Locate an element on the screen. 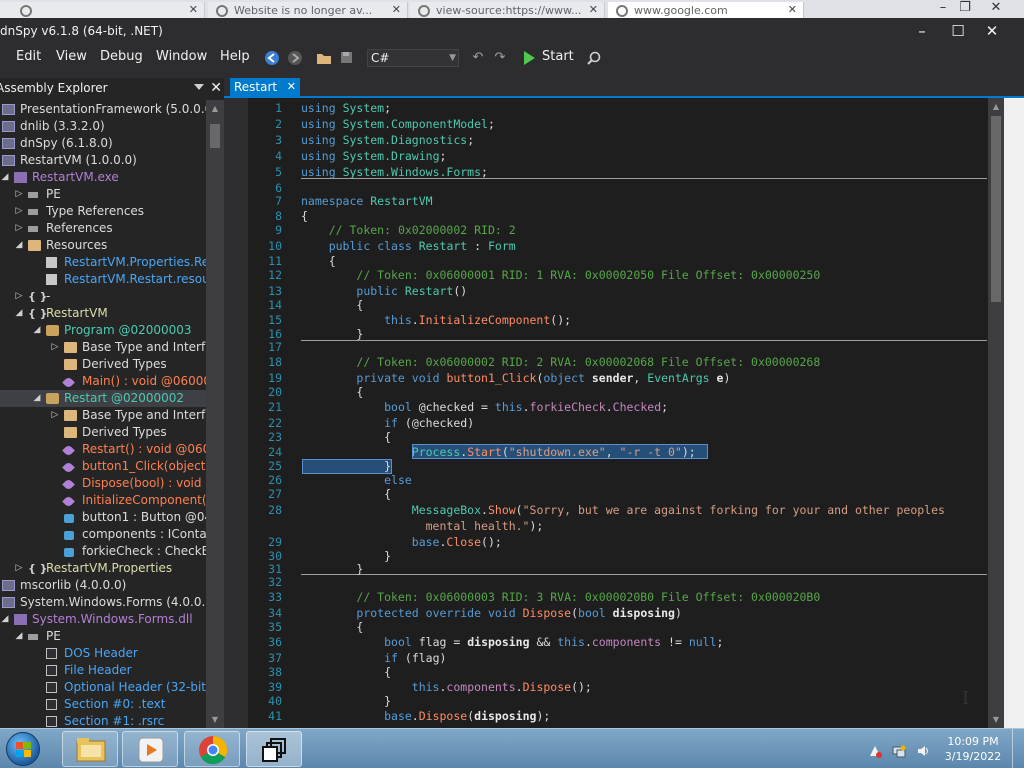 Image resolution: width=1024 pixels, height=768 pixels. explorer-scrollbar: ▲ ▼ is located at coordinates (215, 414).